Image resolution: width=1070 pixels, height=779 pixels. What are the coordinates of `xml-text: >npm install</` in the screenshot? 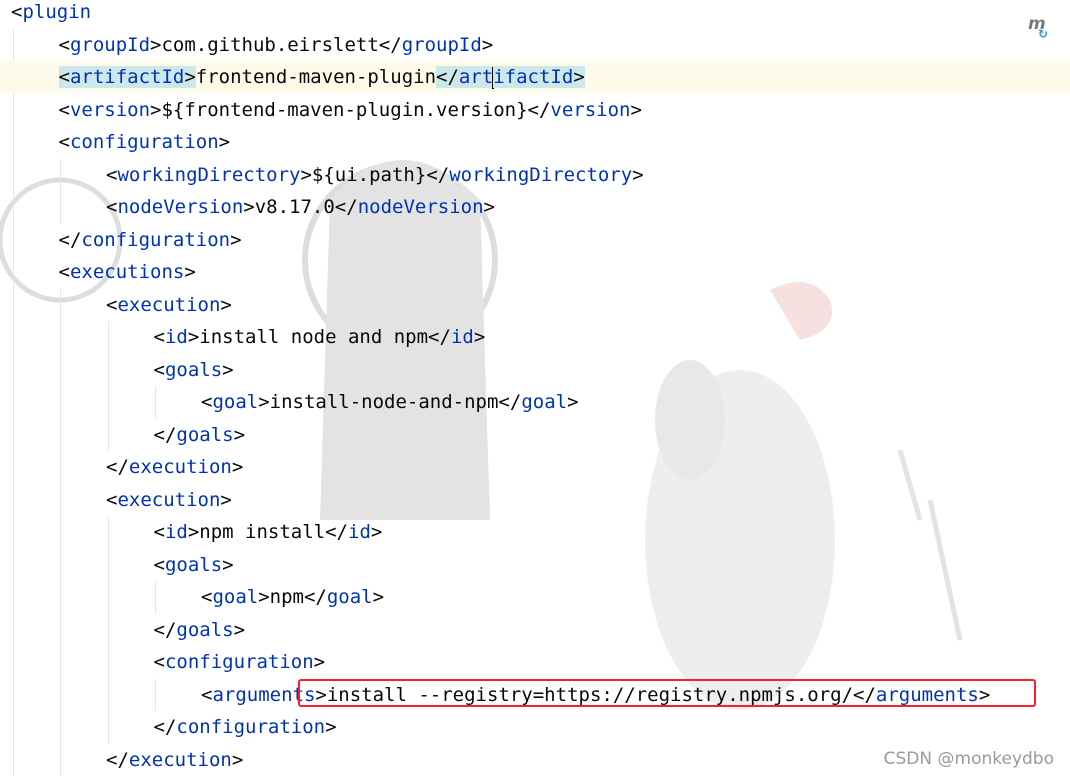 It's located at (267, 532).